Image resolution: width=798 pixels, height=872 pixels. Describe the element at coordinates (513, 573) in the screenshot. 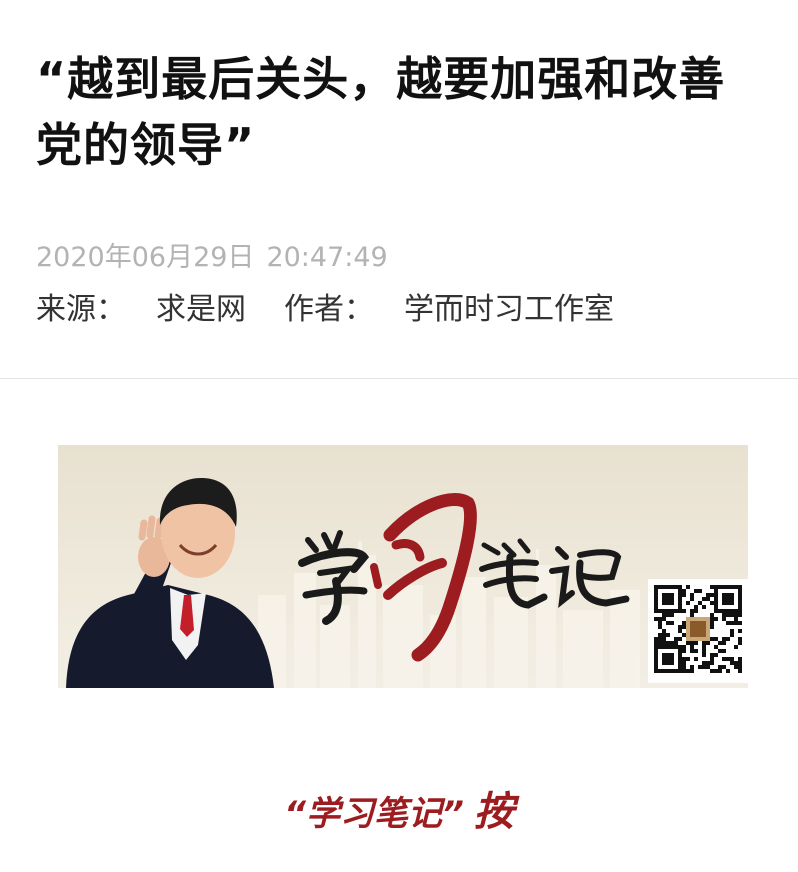

I see `calligraphy-bi` at that location.